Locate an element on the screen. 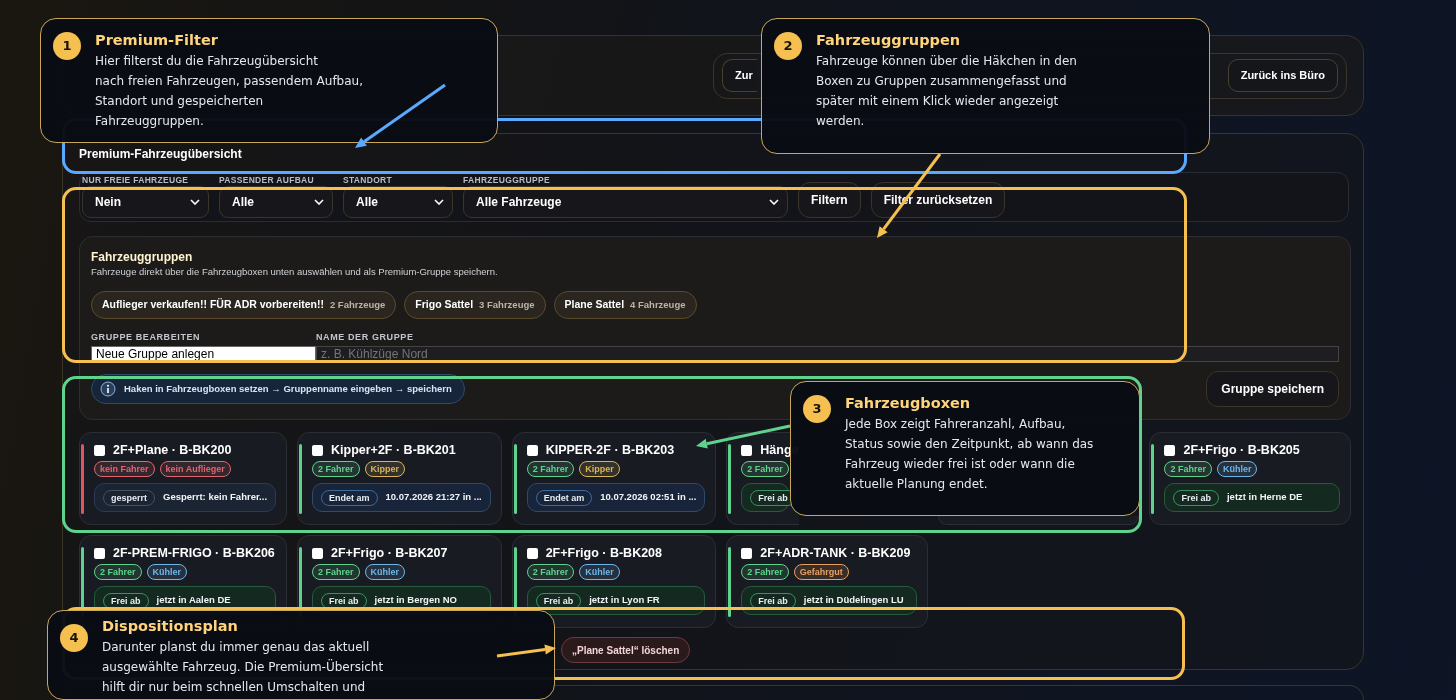  pointer-arrow is located at coordinates (526, 651).